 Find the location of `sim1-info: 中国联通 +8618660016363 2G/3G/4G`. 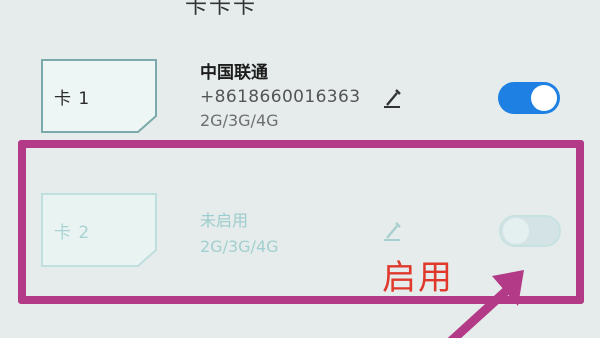

sim1-info: 中国联通 +8618660016363 2G/3G/4G is located at coordinates (280, 94).